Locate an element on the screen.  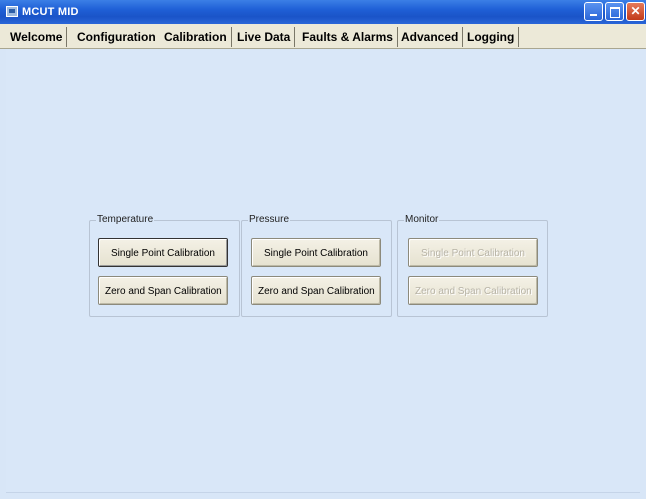
temperature-zero-span-button: Zero and Span Calibration is located at coordinates (163, 290).